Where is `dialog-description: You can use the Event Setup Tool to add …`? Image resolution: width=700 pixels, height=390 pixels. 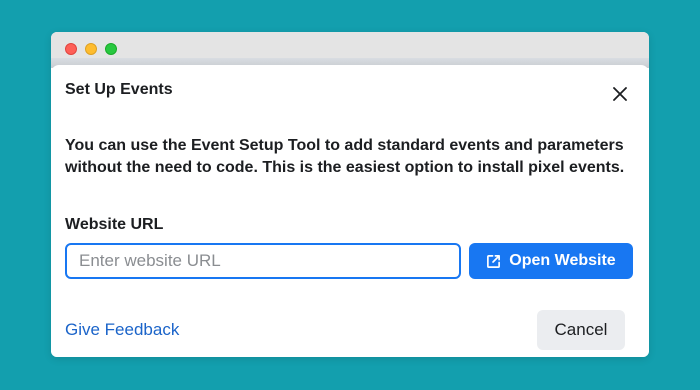
dialog-description: You can use the Event Setup Tool to add … is located at coordinates (345, 156).